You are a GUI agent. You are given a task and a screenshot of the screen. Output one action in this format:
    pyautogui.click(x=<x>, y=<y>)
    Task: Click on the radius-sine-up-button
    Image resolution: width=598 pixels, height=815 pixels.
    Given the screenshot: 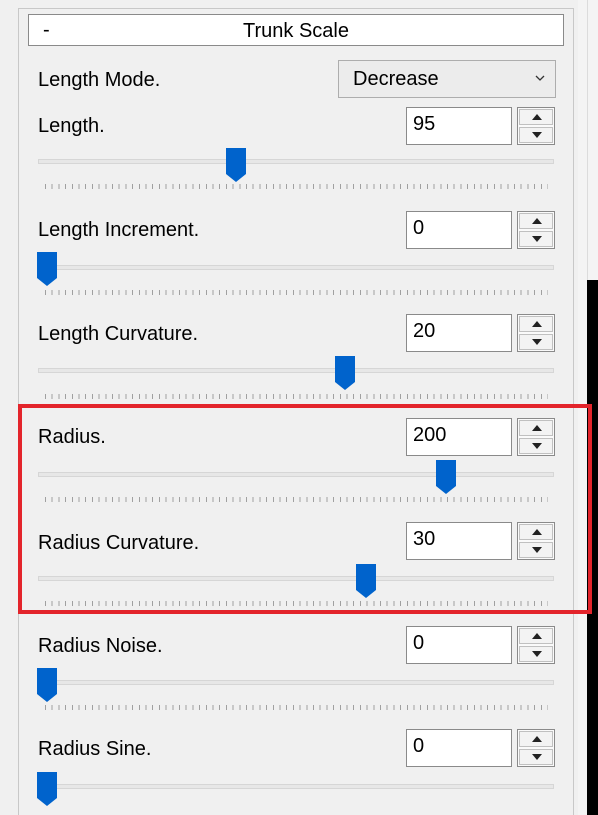 What is the action you would take?
    pyautogui.click(x=536, y=739)
    